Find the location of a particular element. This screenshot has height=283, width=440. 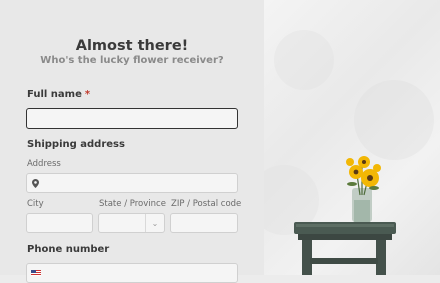

shipping-address-heading: Shipping address is located at coordinates (76, 144).